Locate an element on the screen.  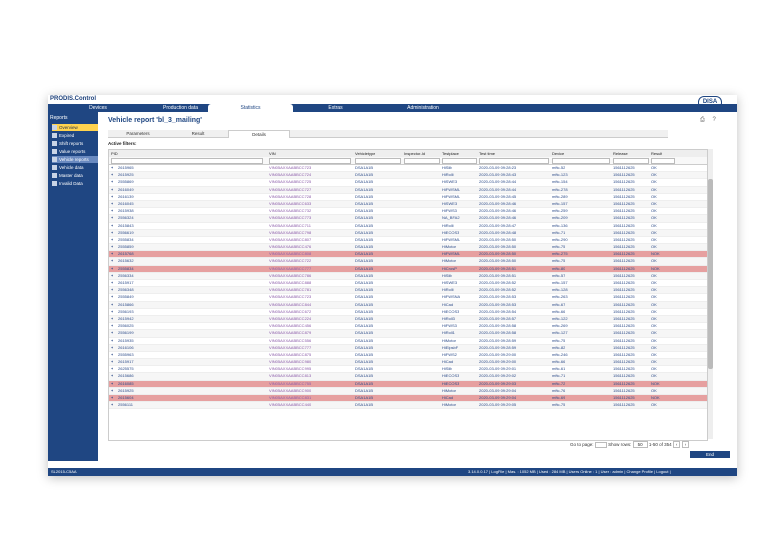
end-button: End is located at coordinates (710, 454).